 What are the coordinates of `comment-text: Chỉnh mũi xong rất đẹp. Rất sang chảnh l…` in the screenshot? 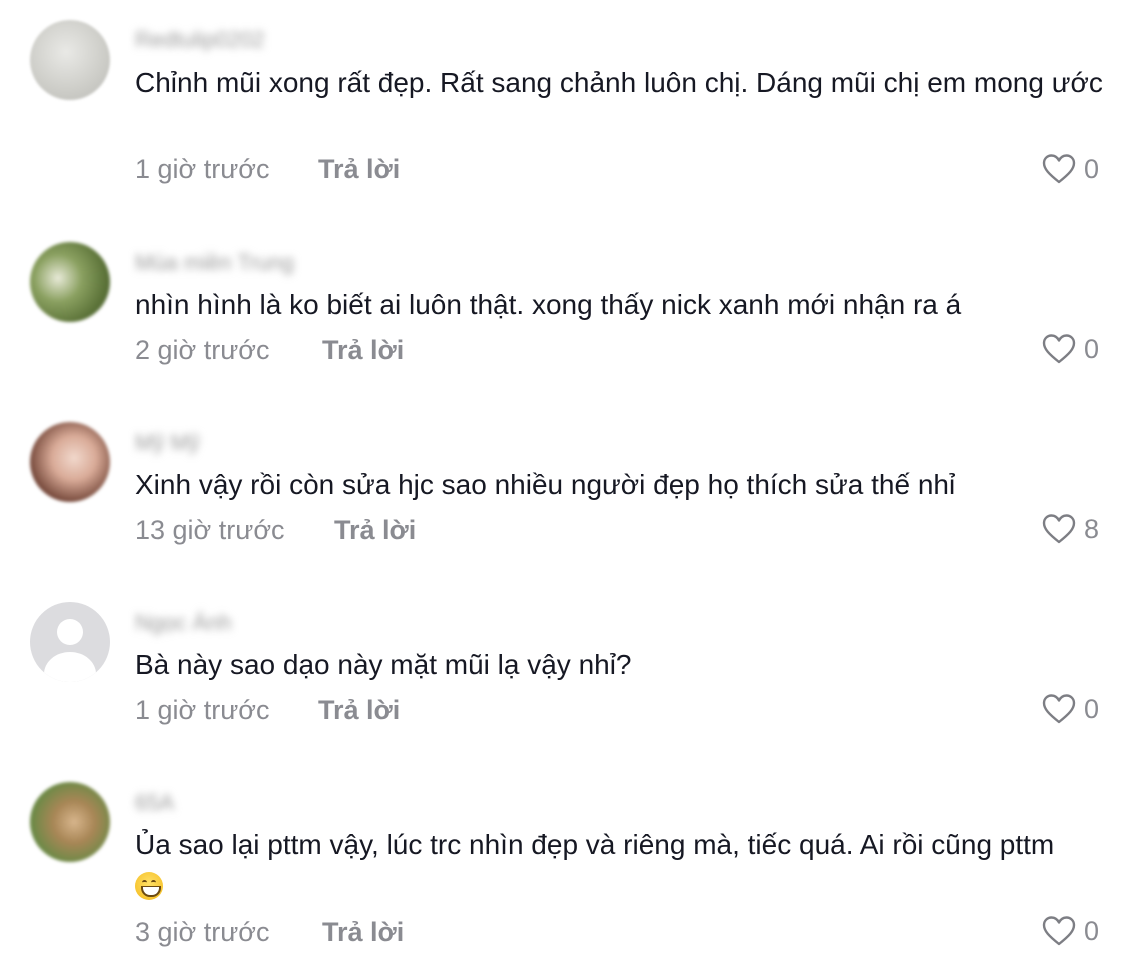 It's located at (619, 82).